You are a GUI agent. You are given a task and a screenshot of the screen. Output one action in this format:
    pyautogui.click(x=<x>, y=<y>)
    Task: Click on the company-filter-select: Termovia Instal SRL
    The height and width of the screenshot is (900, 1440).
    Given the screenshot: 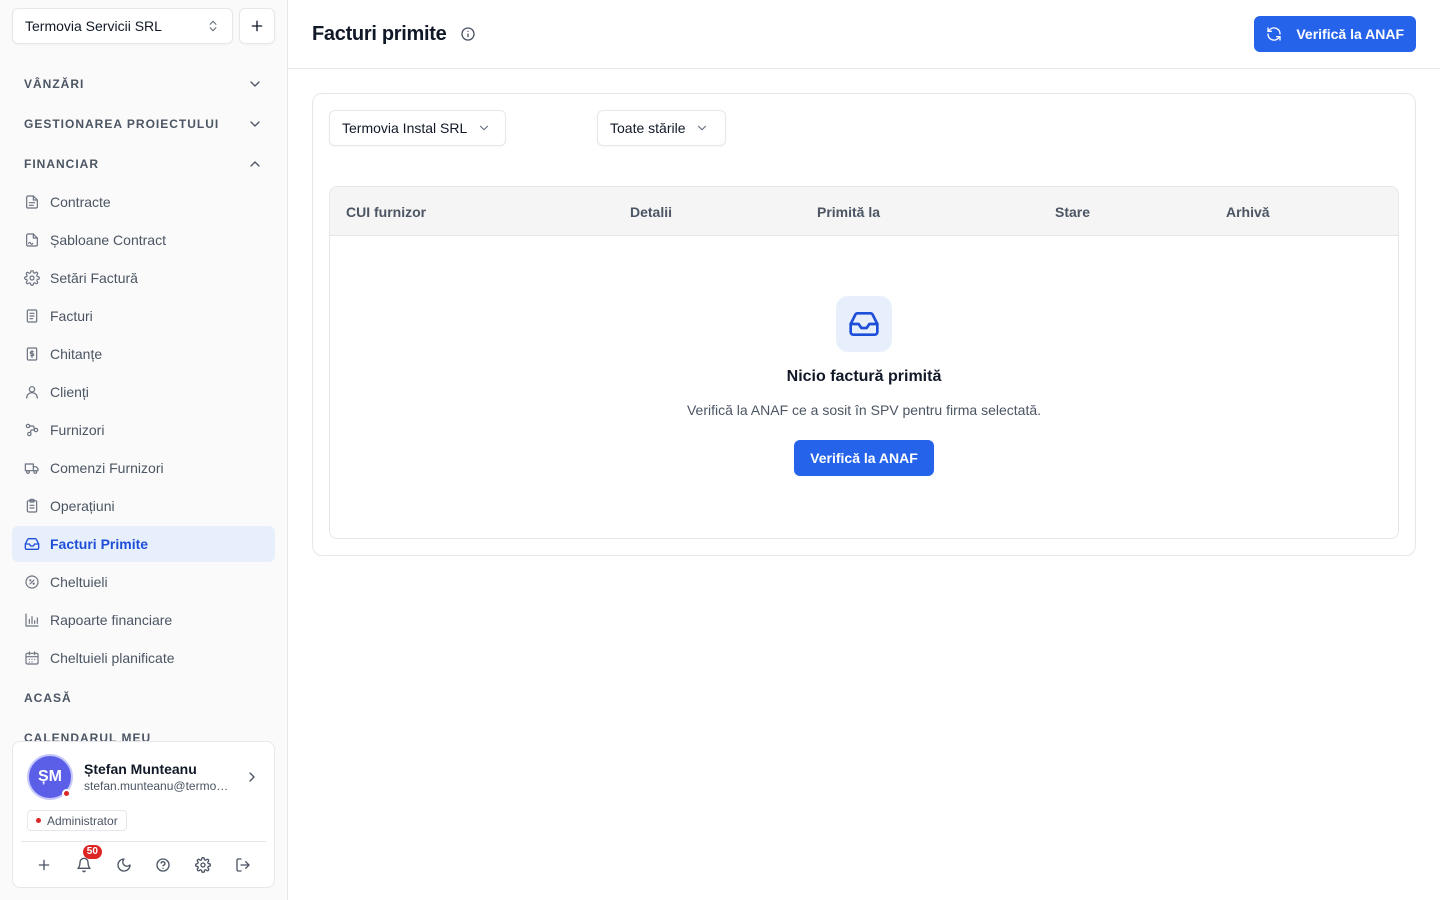 What is the action you would take?
    pyautogui.click(x=417, y=128)
    